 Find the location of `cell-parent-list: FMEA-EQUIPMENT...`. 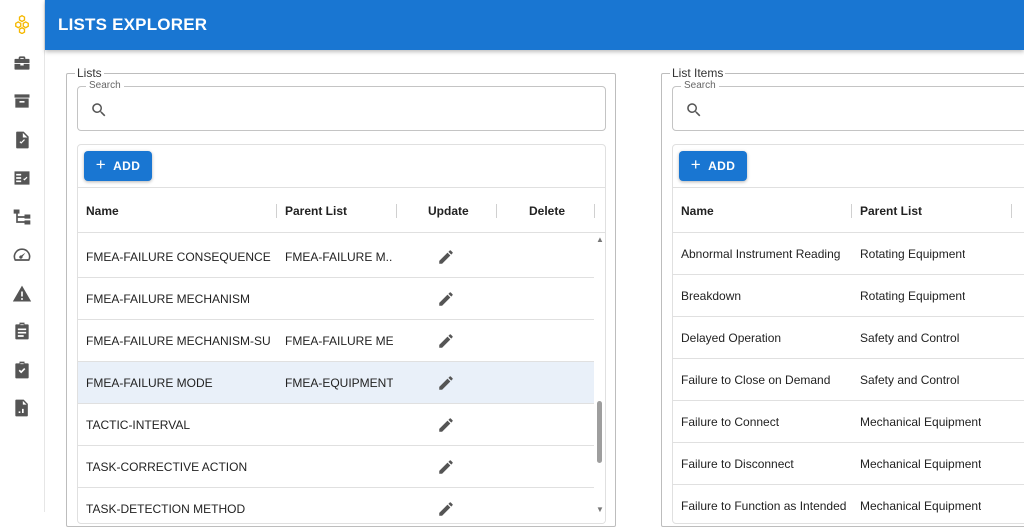

cell-parent-list: FMEA-EQUIPMENT... is located at coordinates (339, 383).